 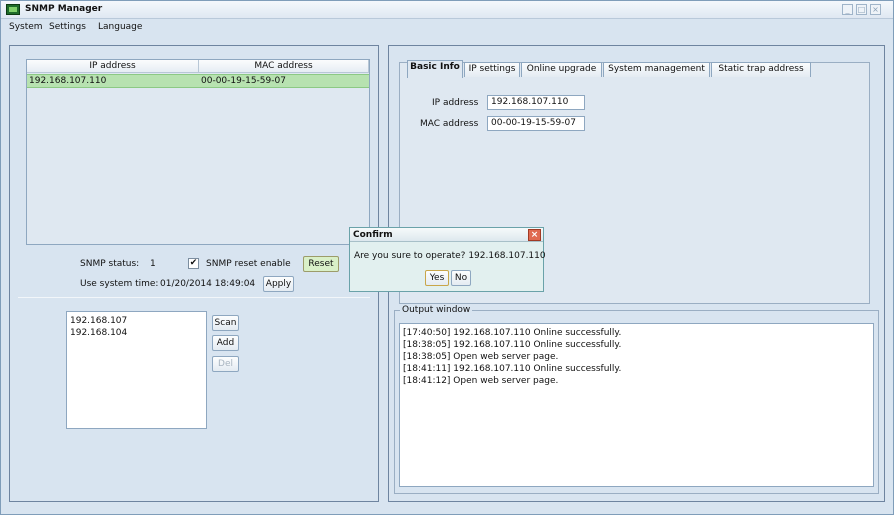 I want to click on ip-address-field: 192.168.107.110, so click(x=536, y=102).